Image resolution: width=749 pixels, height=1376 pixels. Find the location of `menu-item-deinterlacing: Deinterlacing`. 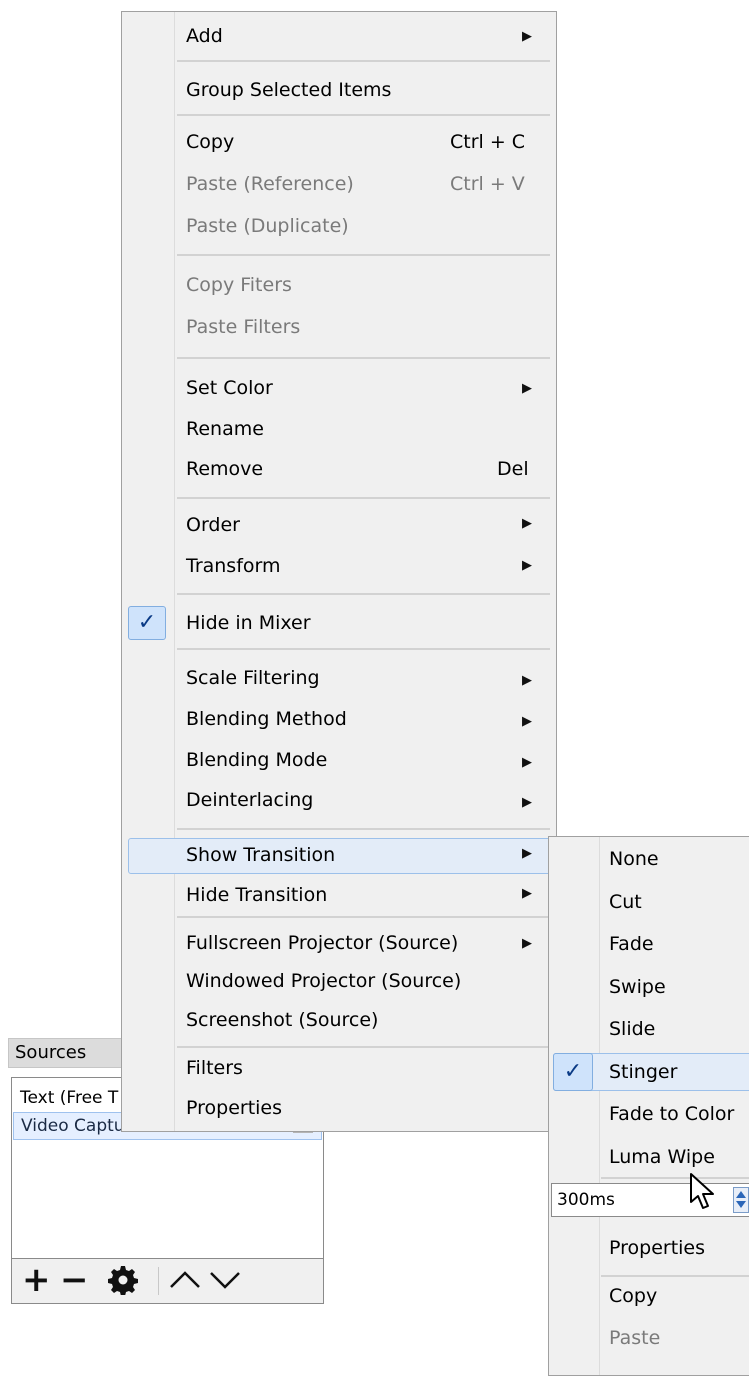

menu-item-deinterlacing: Deinterlacing is located at coordinates (249, 800).